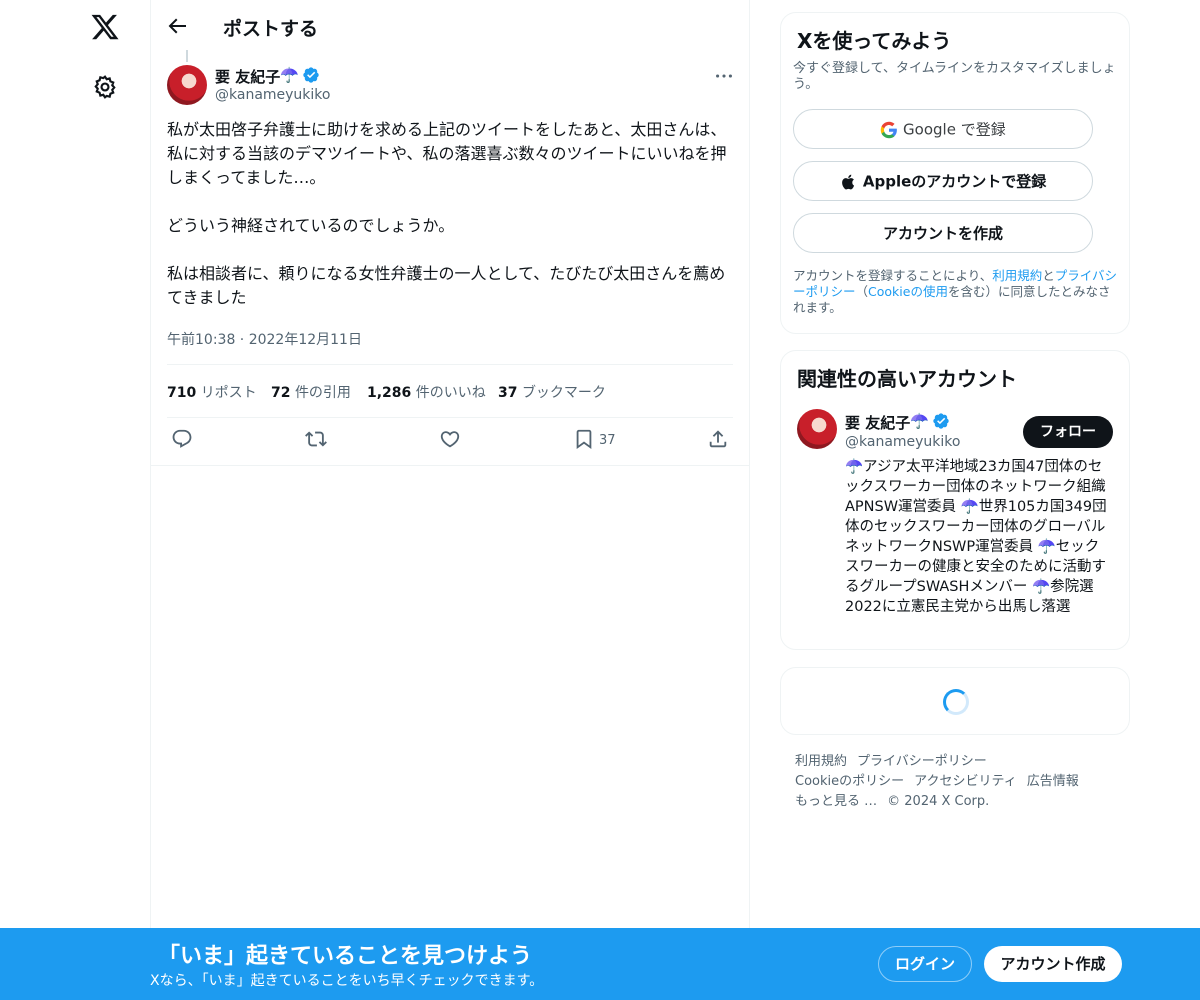 This screenshot has height=1000, width=1200. Describe the element at coordinates (908, 291) in the screenshot. I see `cookie-link: Cookieの使用` at that location.